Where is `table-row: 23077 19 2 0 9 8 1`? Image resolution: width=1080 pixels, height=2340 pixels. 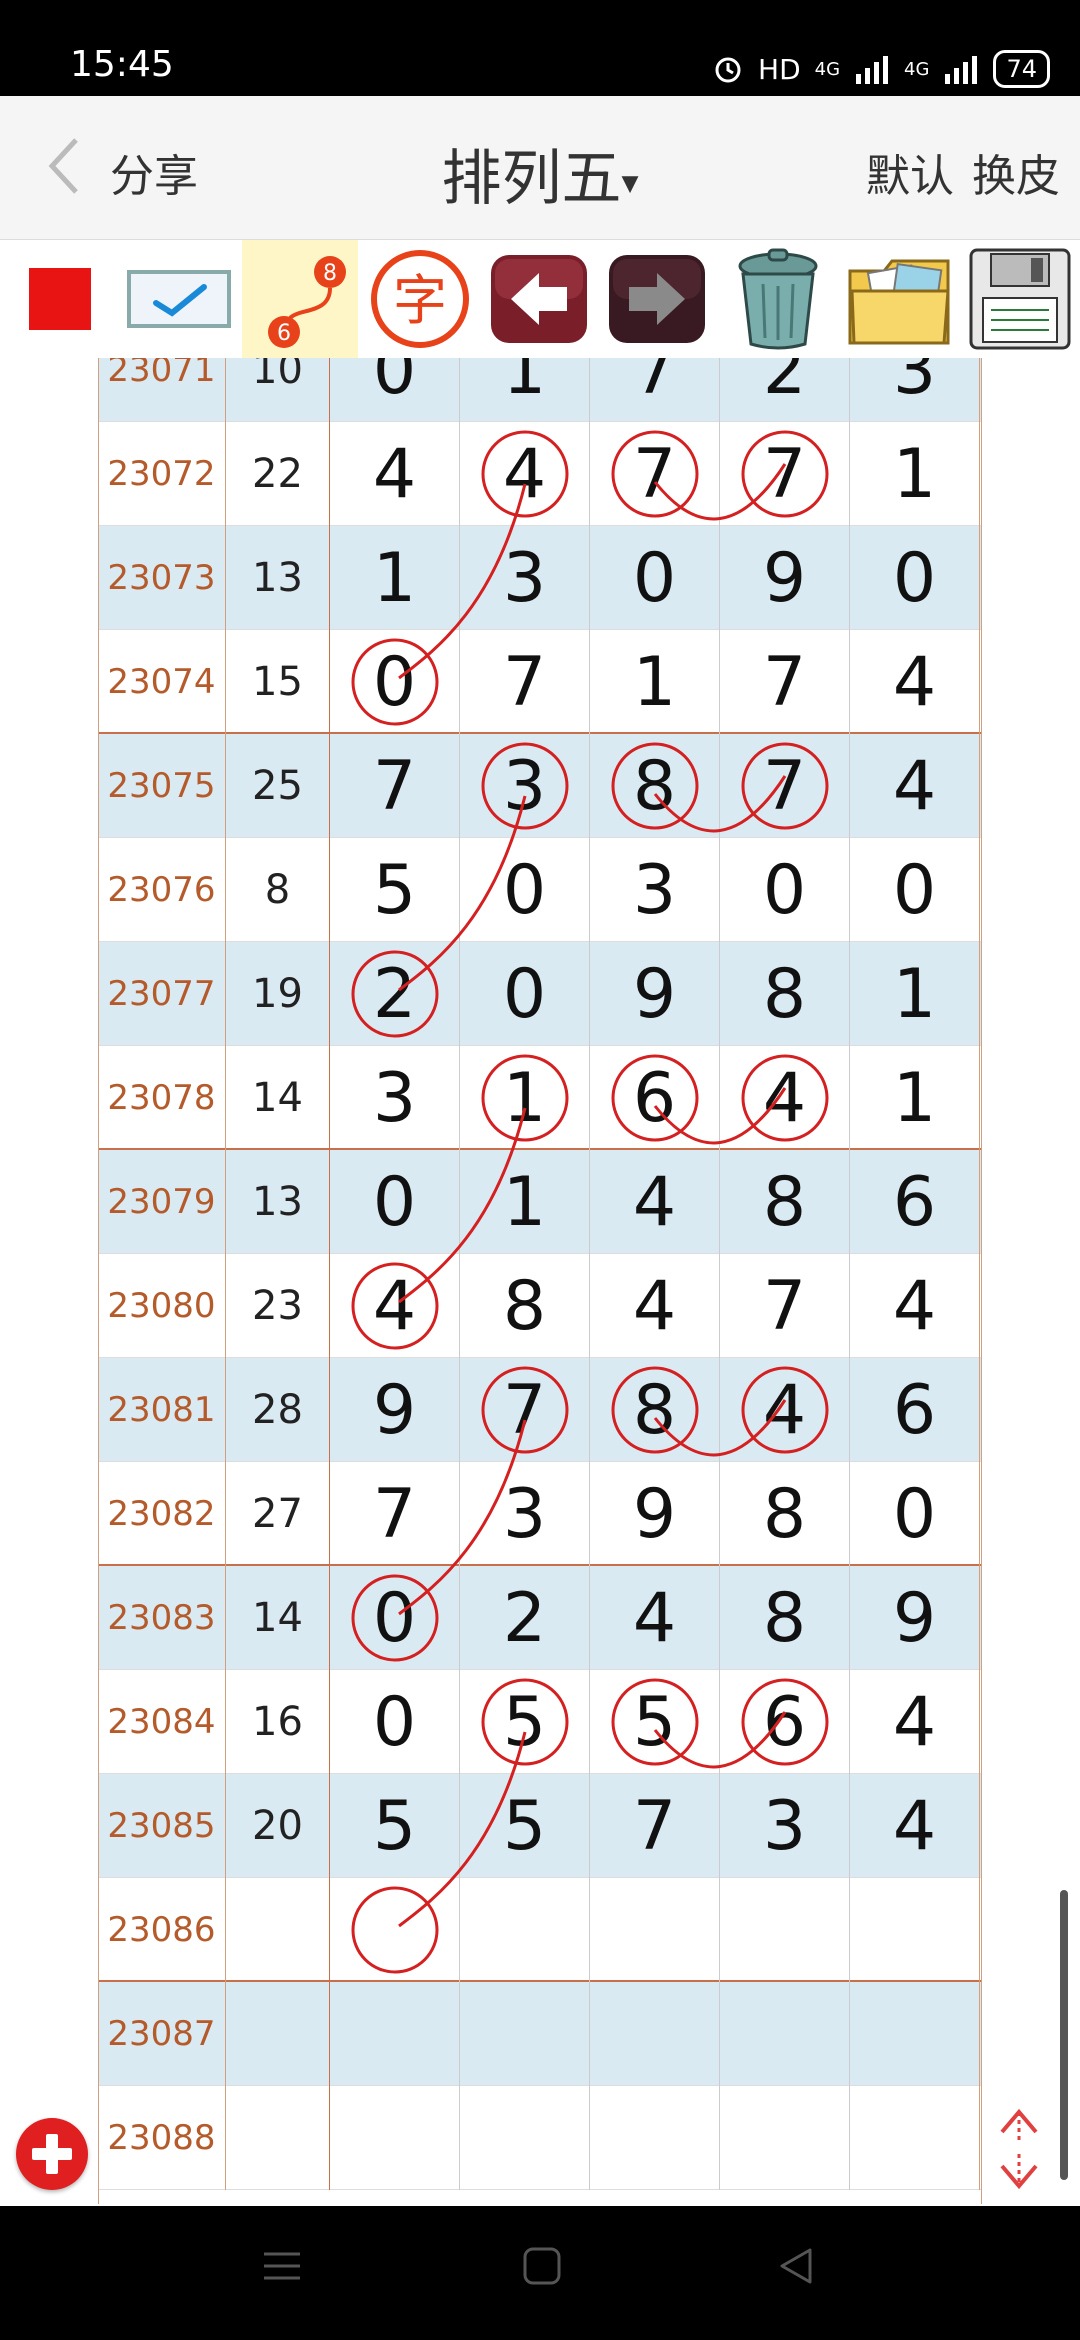 table-row: 23077 19 2 0 9 8 1 is located at coordinates (540, 994).